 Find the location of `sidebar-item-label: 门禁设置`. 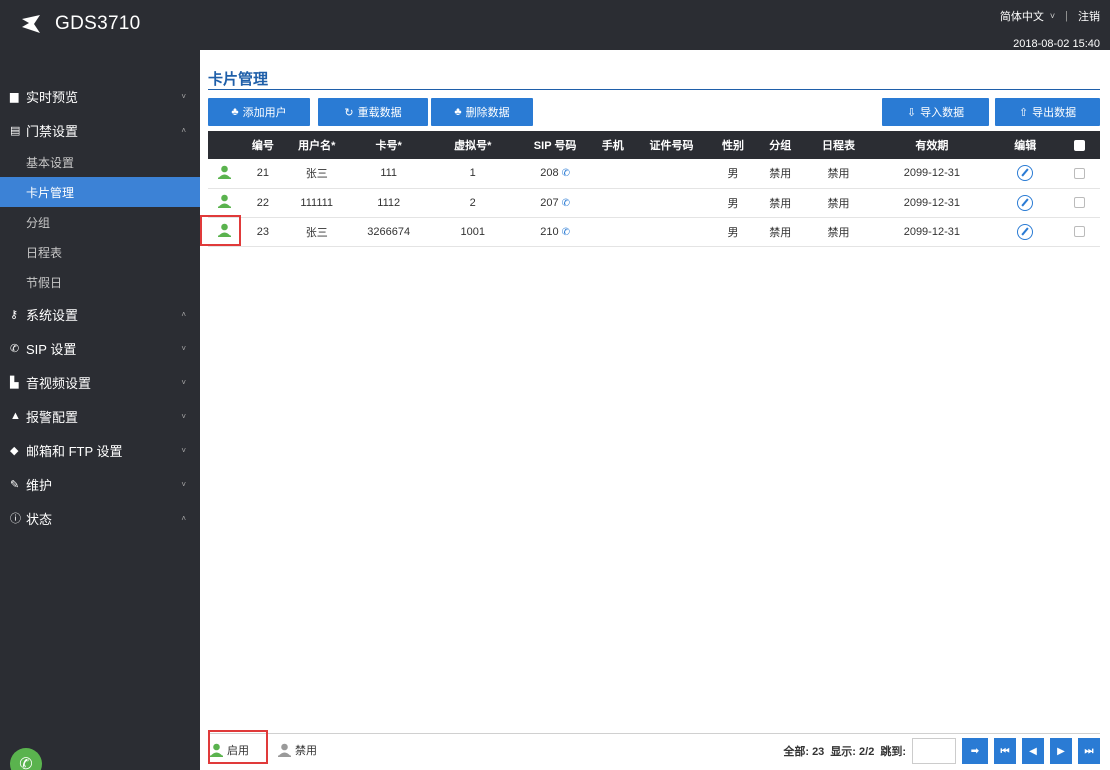

sidebar-item-label: 门禁设置 is located at coordinates (52, 131).